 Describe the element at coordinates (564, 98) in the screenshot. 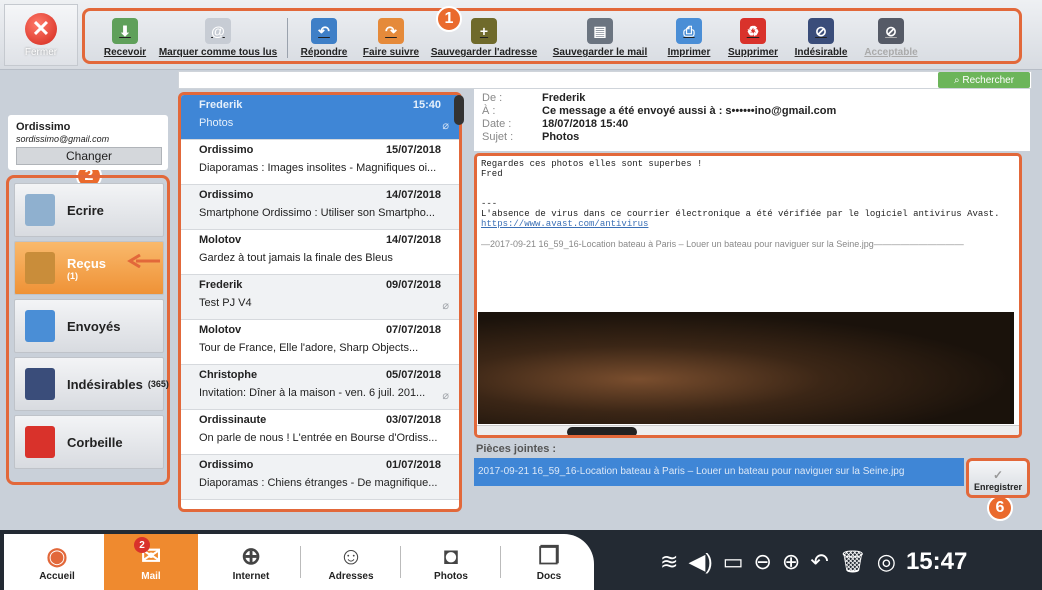

I see `from-value: Frederik` at that location.